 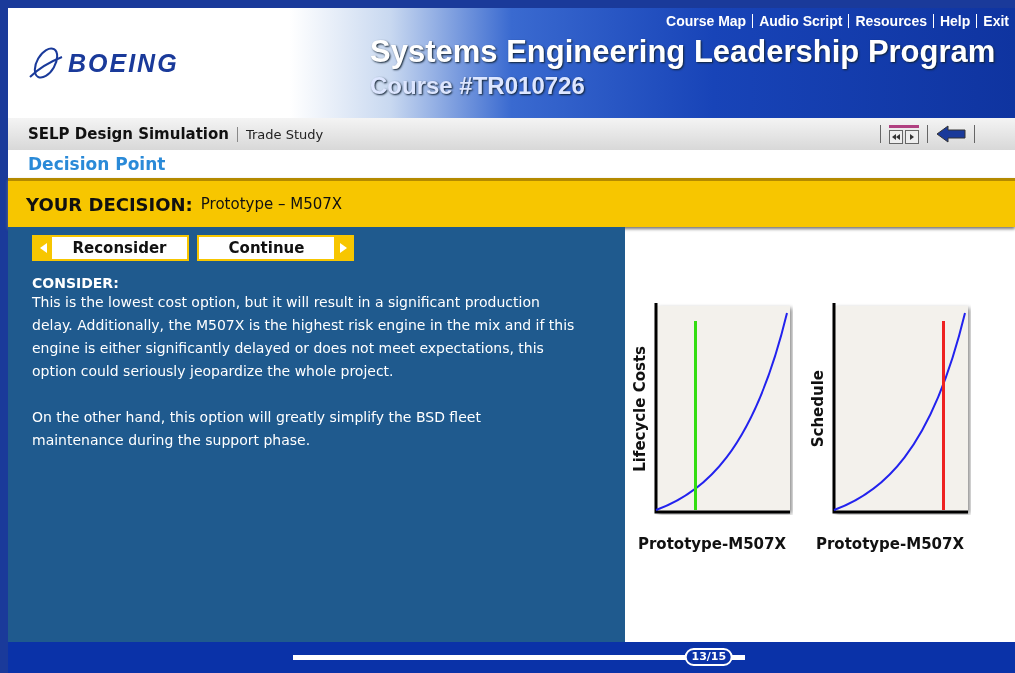 What do you see at coordinates (995, 21) in the screenshot?
I see `header-link: Exit` at bounding box center [995, 21].